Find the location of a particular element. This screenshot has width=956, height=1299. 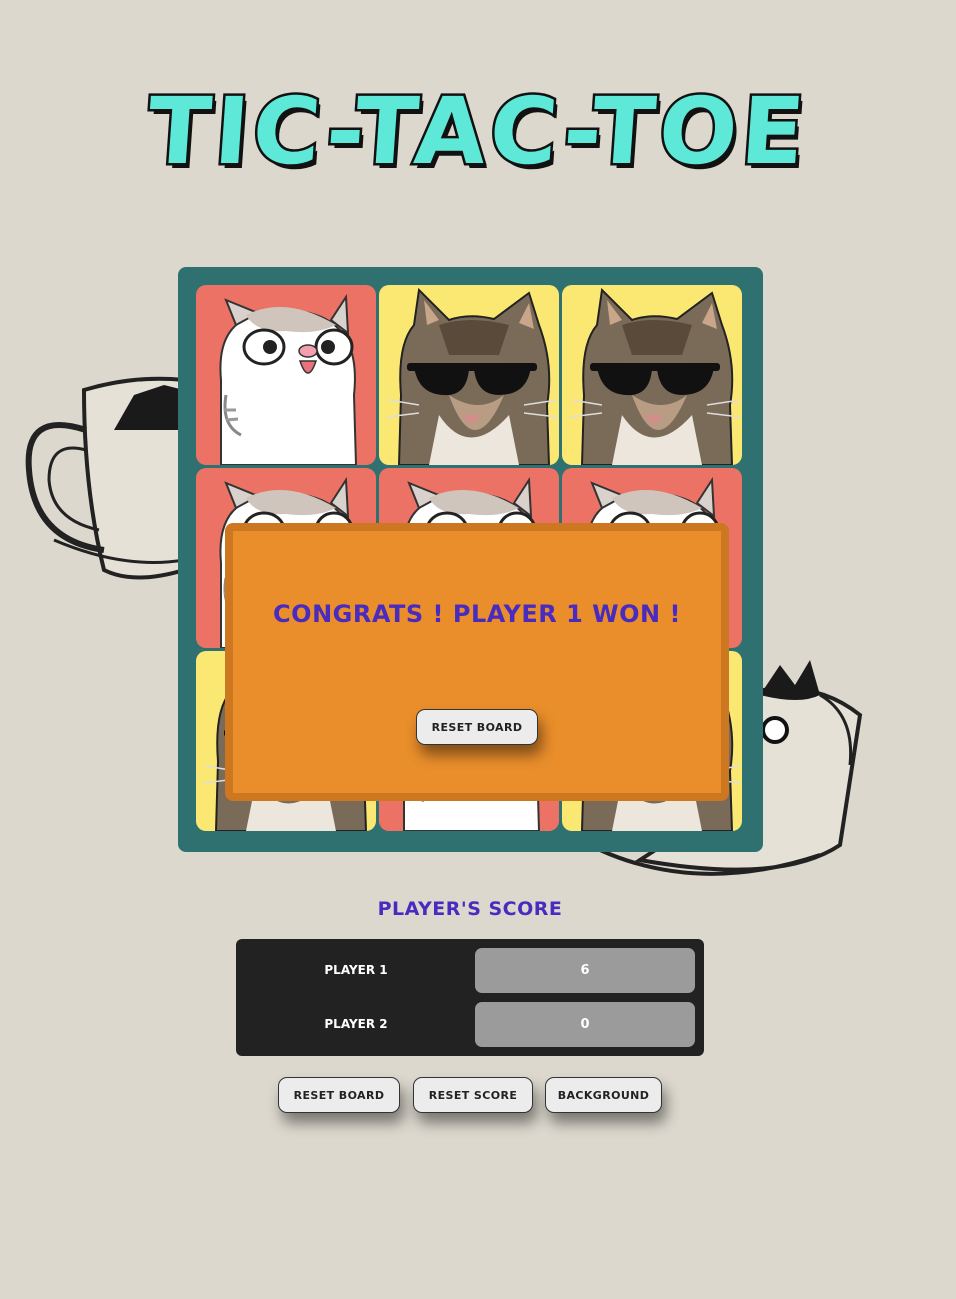

player-1-label: PLAYER 1 is located at coordinates (356, 970).